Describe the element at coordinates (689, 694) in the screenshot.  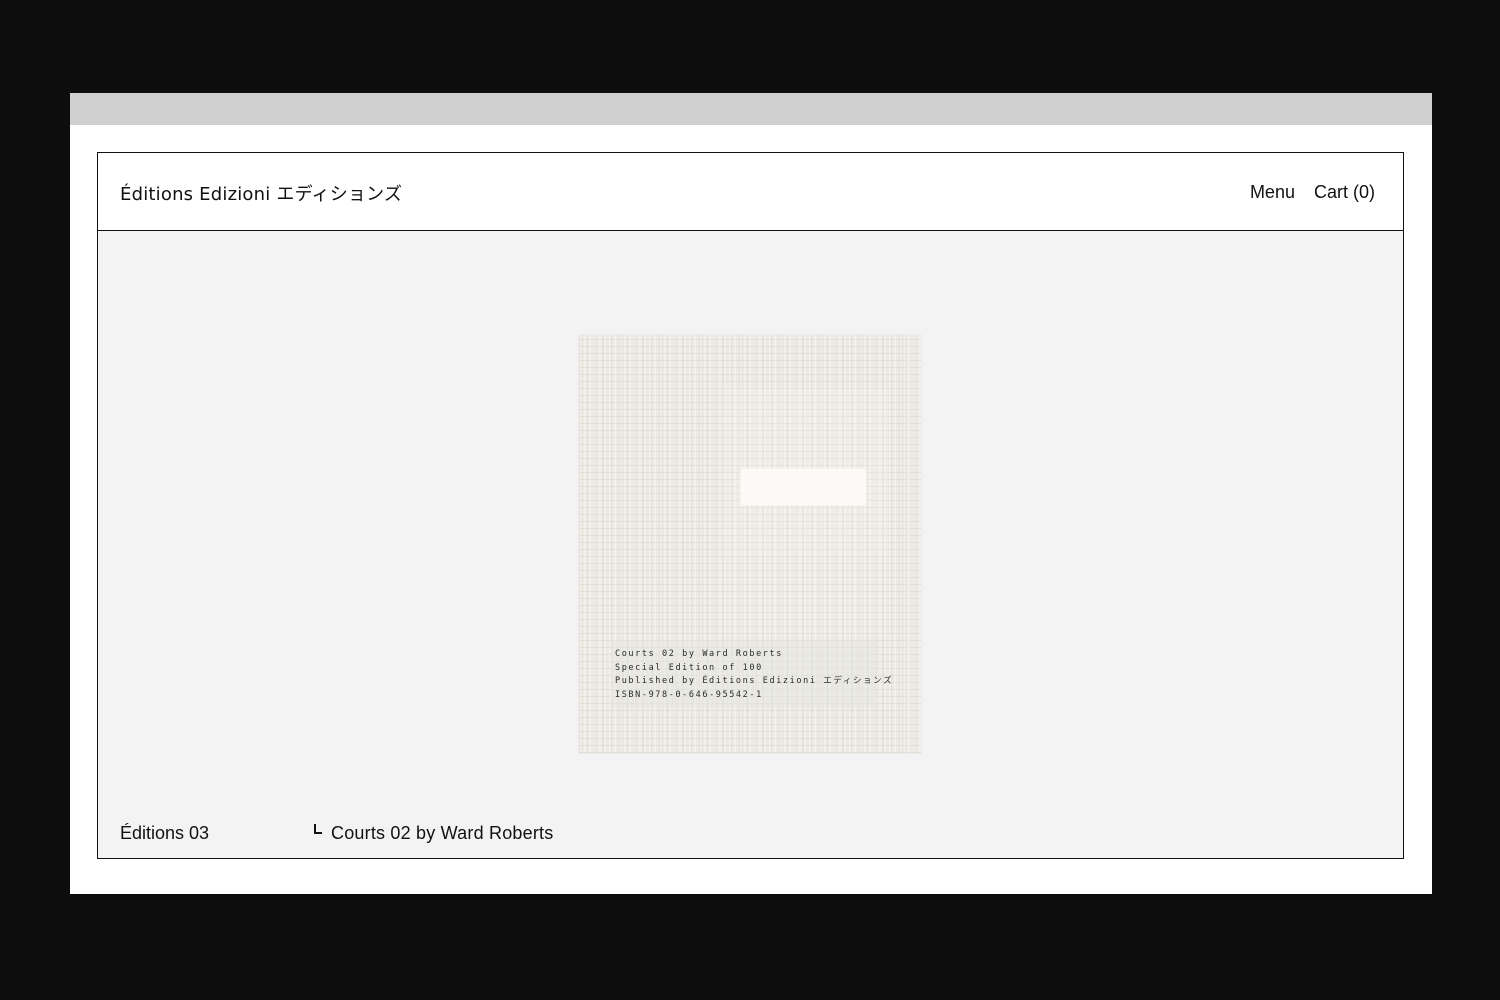
I see `cover-text-line: ISBN-978-0-646-95542-1` at that location.